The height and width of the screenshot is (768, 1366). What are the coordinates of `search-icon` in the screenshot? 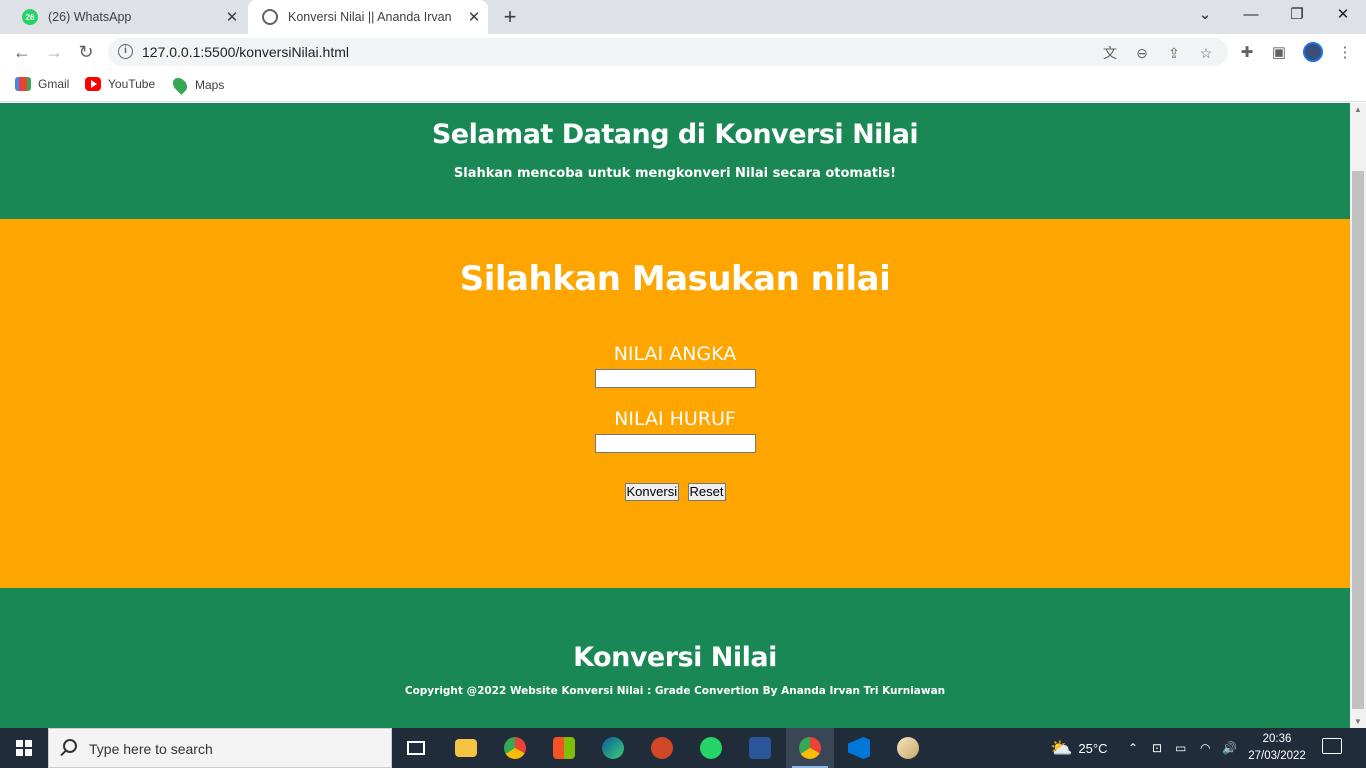 It's located at (70, 746).